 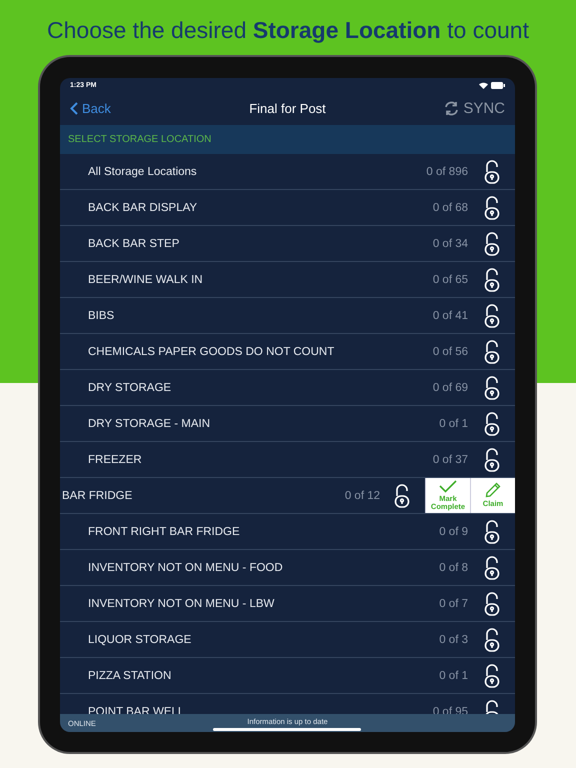 I want to click on location-name: DRY STORAGE, so click(x=130, y=388).